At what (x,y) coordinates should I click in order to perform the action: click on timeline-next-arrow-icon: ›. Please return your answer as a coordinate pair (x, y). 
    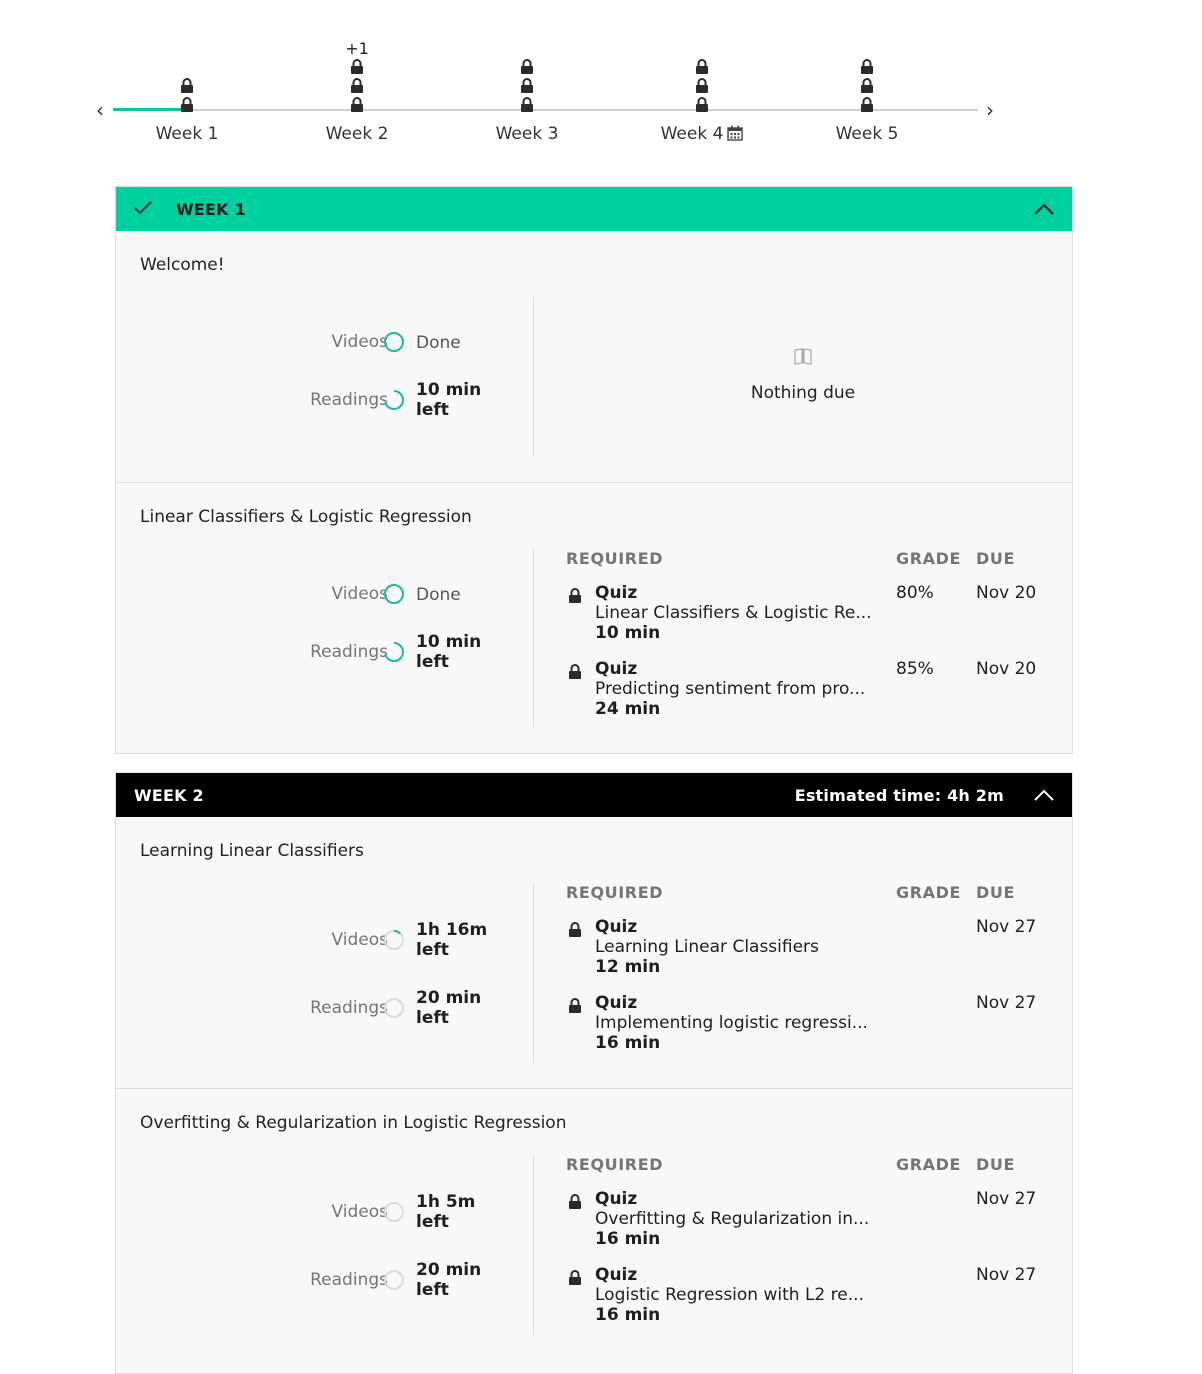
    Looking at the image, I should click on (990, 110).